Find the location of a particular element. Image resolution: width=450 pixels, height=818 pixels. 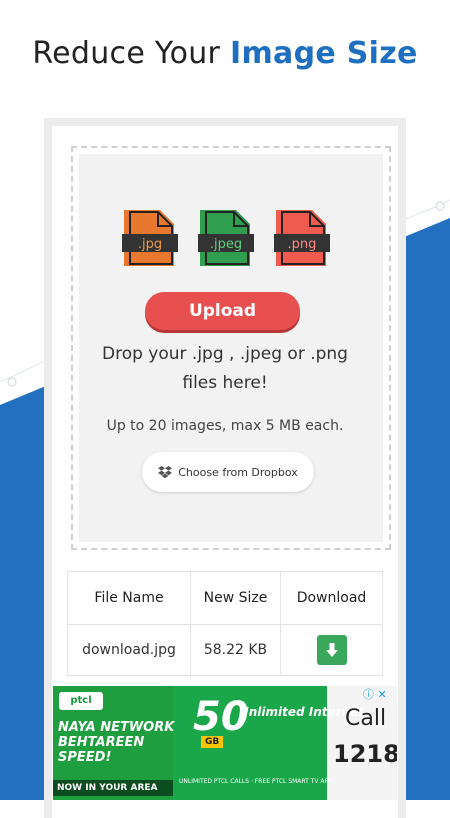

ad-info-icon: ⓘ ✕ is located at coordinates (378, 695).